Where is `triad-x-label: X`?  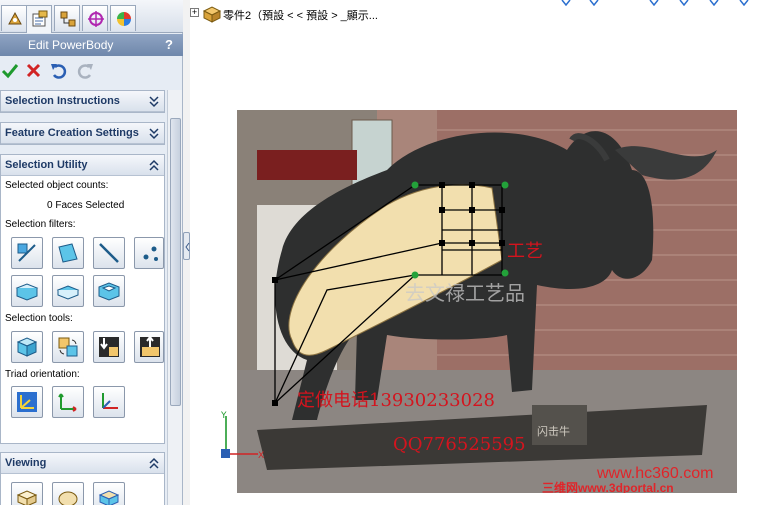
triad-x-label: X is located at coordinates (261, 455).